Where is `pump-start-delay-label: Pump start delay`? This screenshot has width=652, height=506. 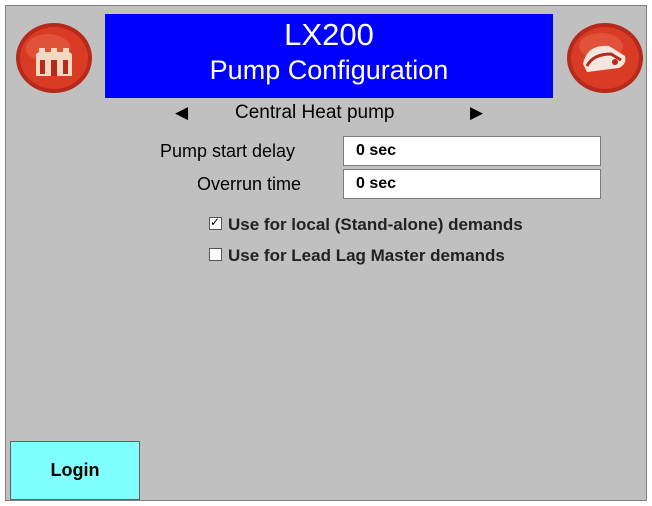
pump-start-delay-label: Pump start delay is located at coordinates (228, 151).